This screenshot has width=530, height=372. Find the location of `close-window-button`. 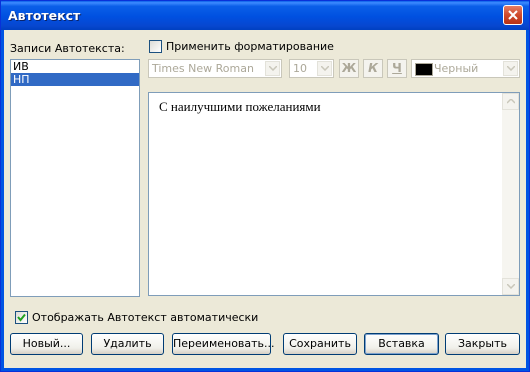

close-window-button is located at coordinates (513, 15).